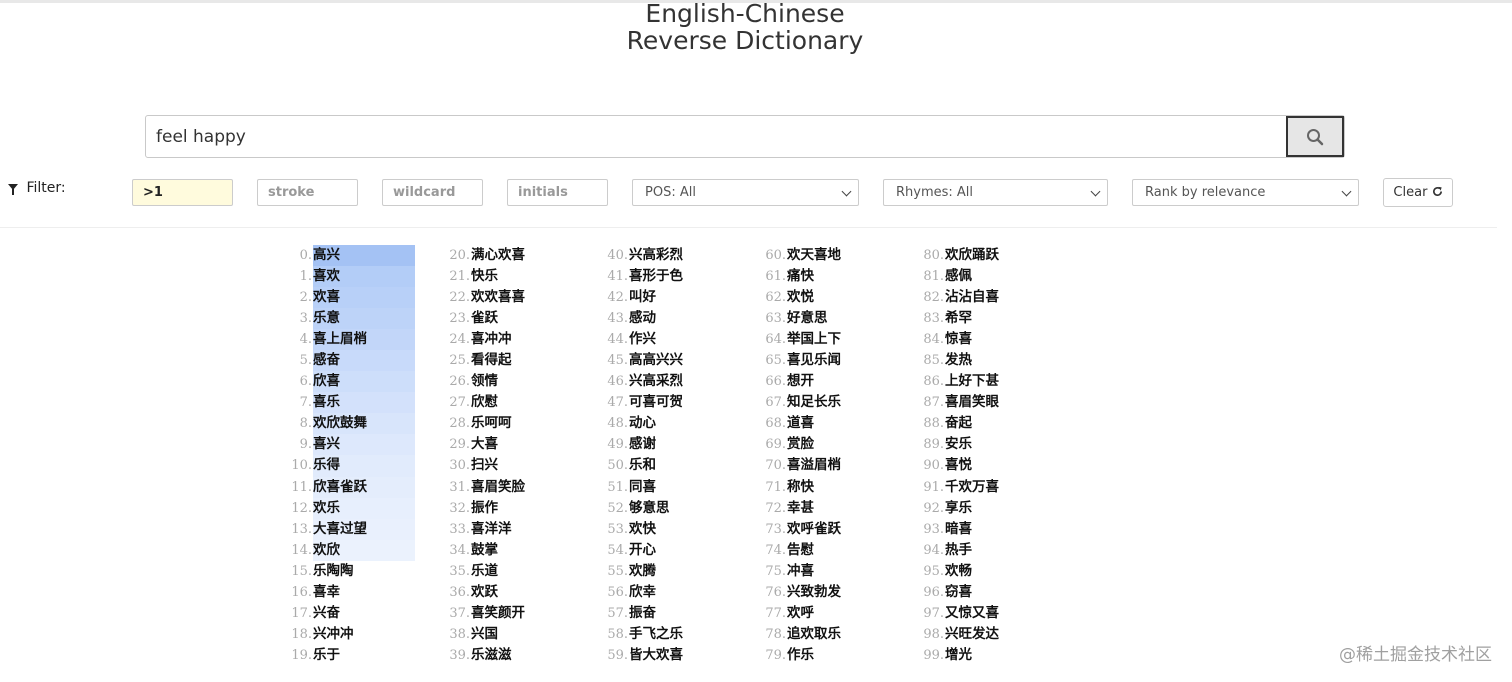  I want to click on result-word: 乐意, so click(326, 318).